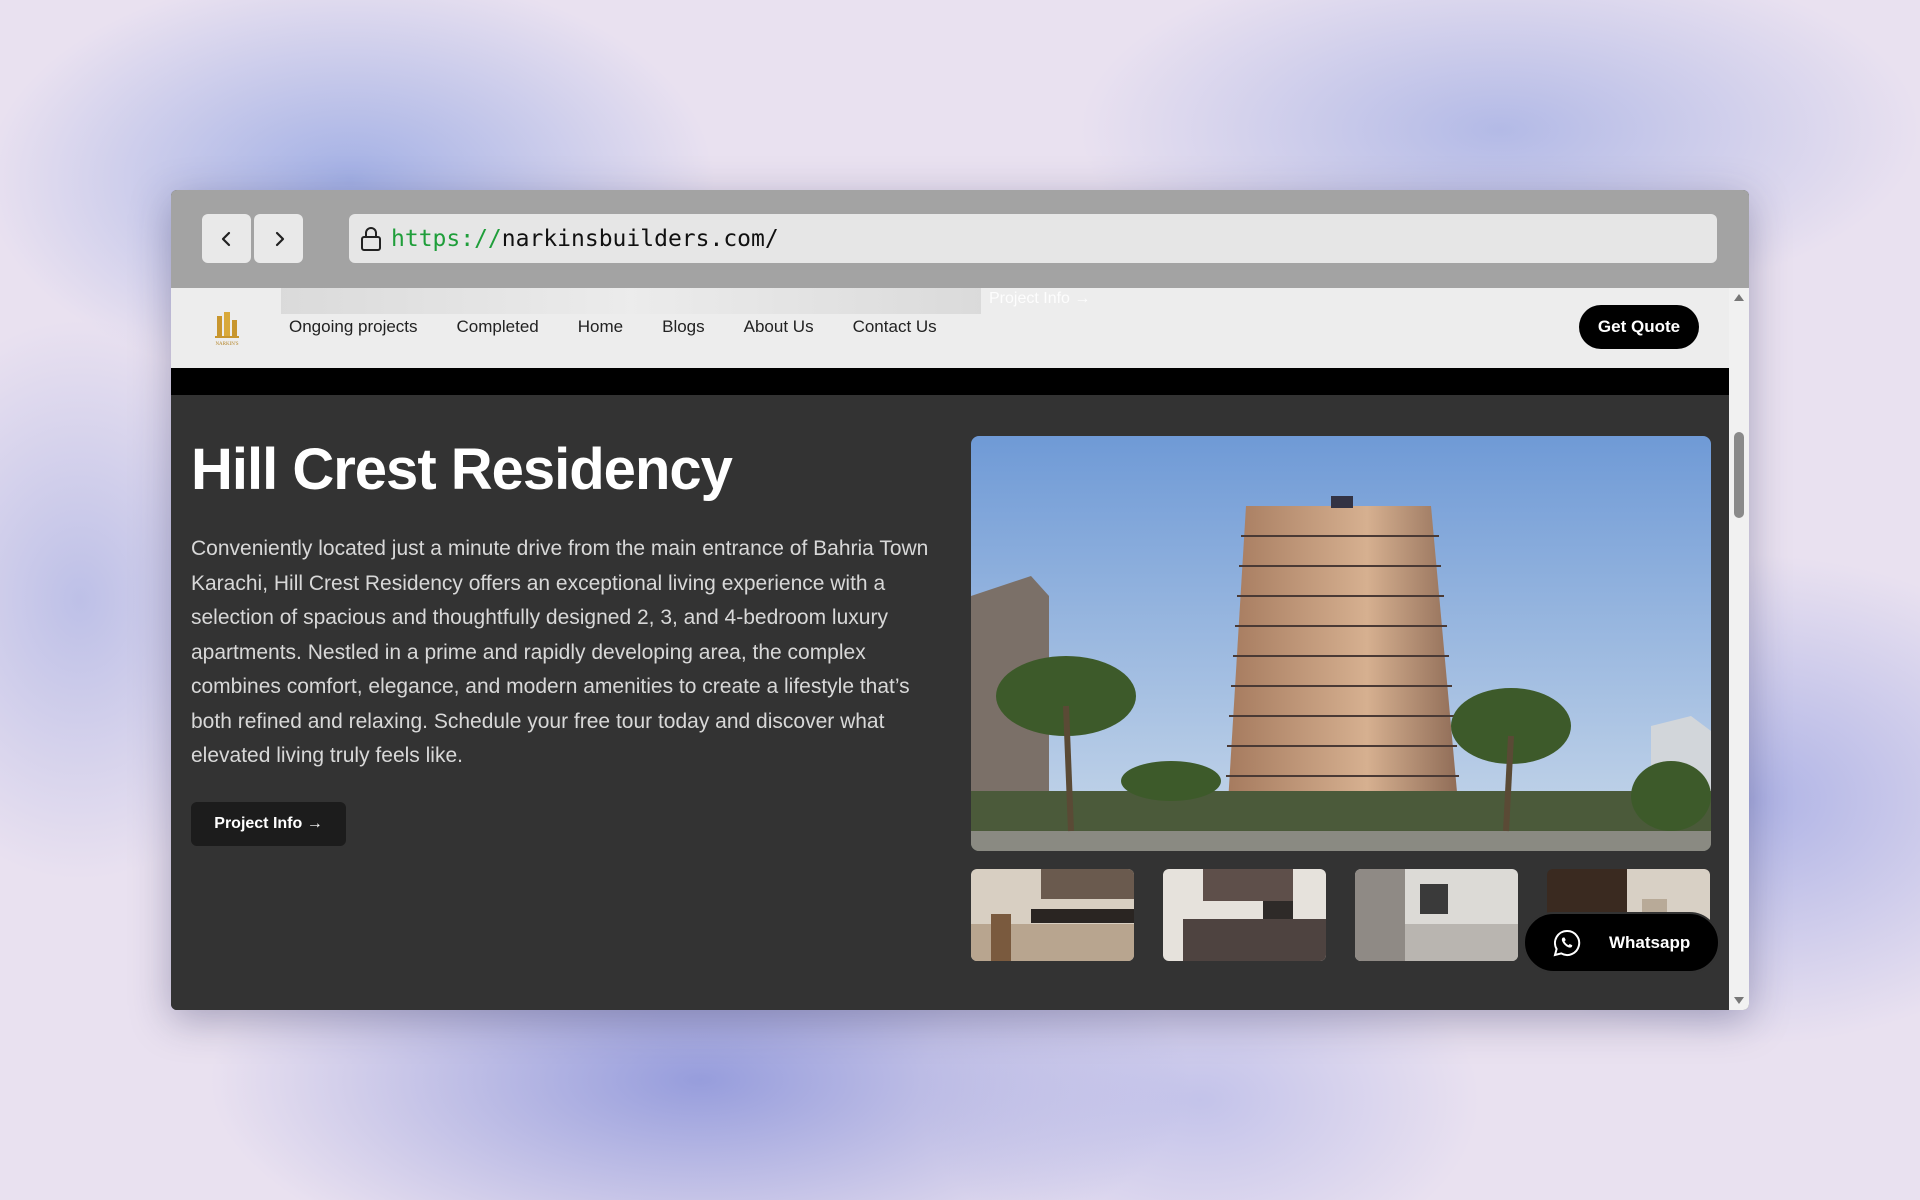  What do you see at coordinates (1040, 298) in the screenshot?
I see `ghost-project-info-link: Project Info →` at bounding box center [1040, 298].